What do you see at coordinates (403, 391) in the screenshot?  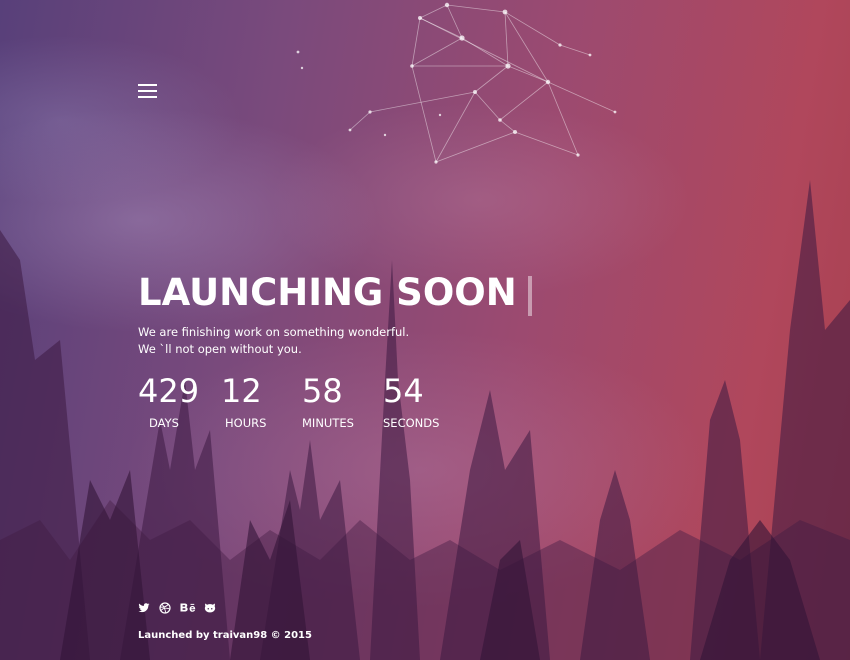 I see `seconds-value: 54` at bounding box center [403, 391].